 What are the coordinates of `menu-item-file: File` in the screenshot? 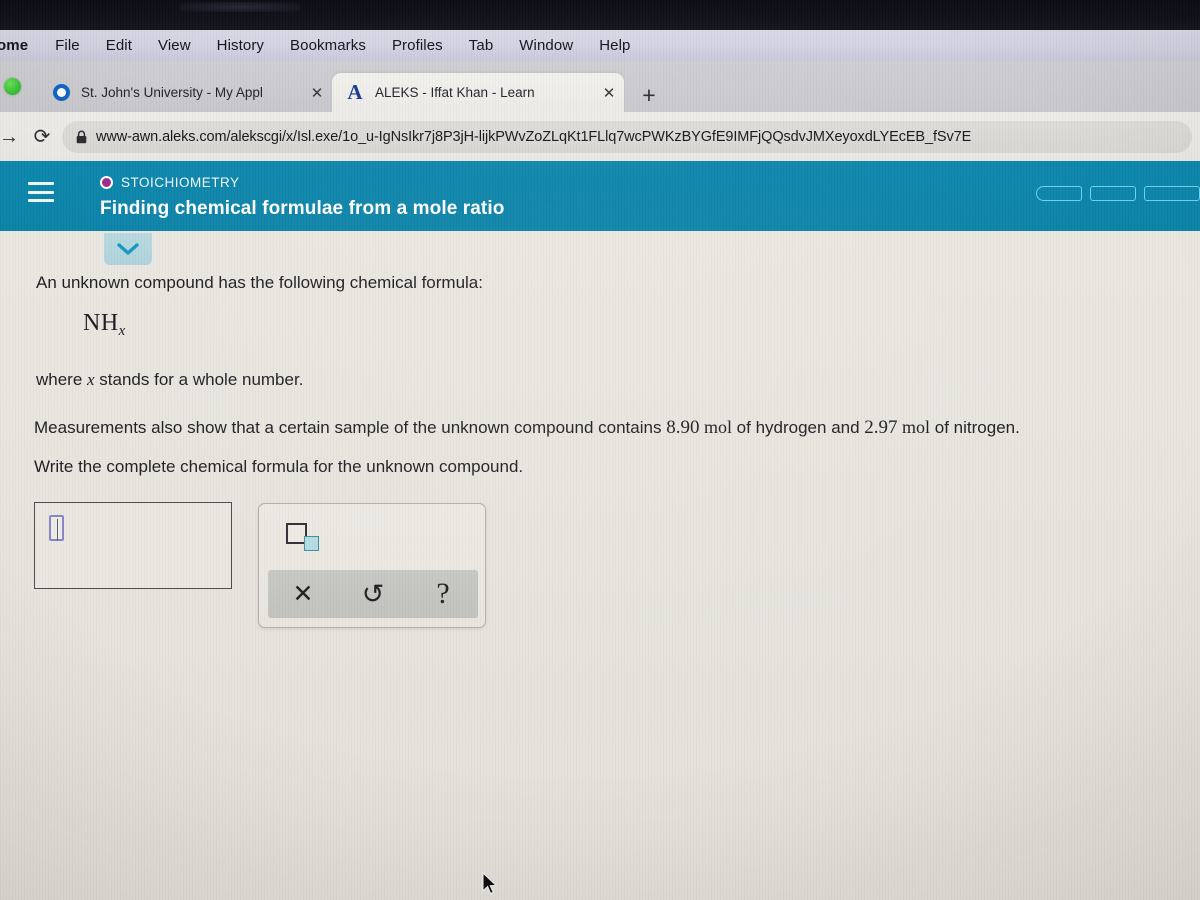 It's located at (67, 45).